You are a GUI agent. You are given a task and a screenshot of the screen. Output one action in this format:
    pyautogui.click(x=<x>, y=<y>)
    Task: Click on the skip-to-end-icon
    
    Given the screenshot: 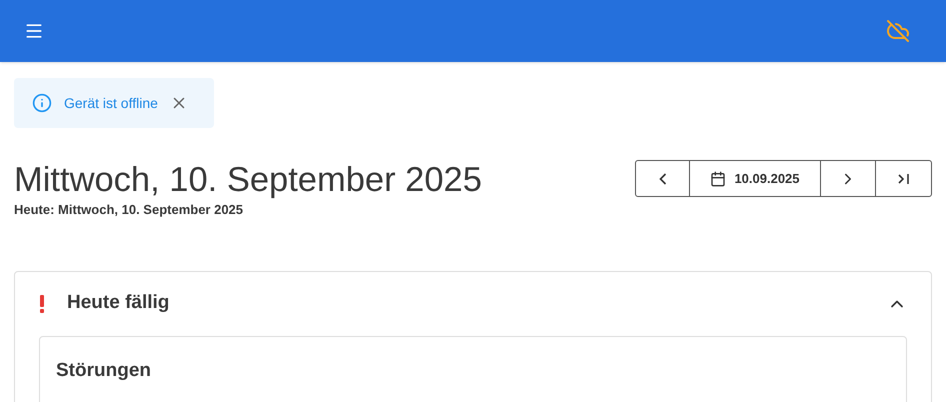 What is the action you would take?
    pyautogui.click(x=904, y=179)
    